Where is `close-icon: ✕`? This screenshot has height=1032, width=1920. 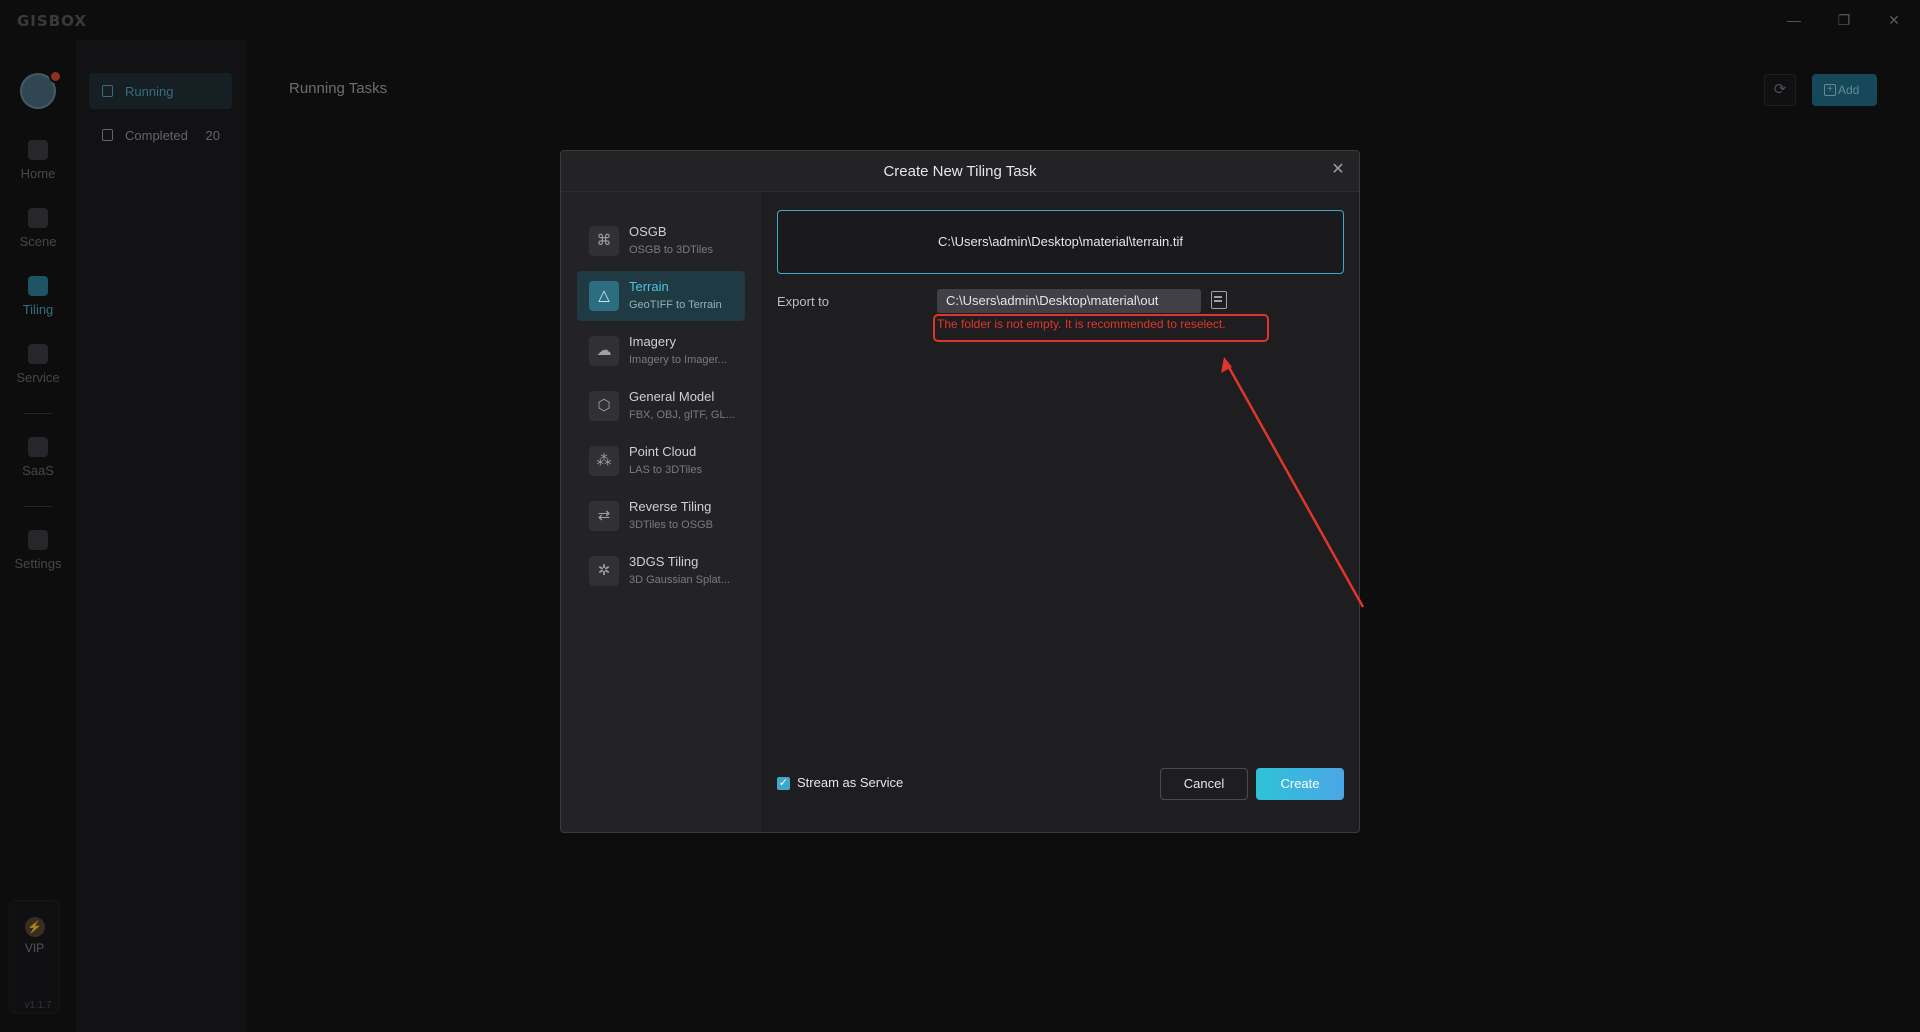
close-icon: ✕ is located at coordinates (1338, 170).